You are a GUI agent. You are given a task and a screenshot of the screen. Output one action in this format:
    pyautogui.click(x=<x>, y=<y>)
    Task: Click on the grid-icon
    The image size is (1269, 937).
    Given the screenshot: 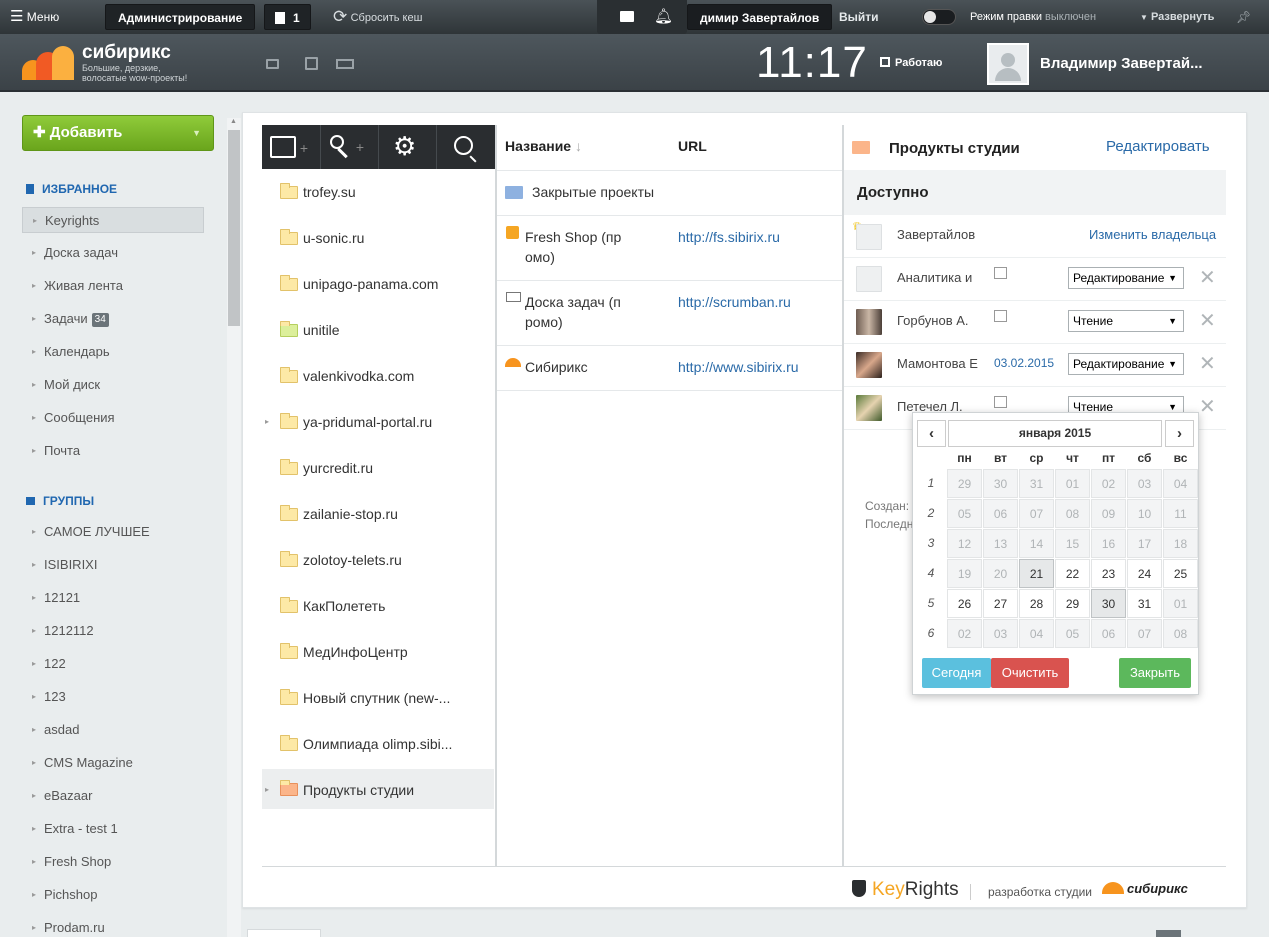 What is the action you would take?
    pyautogui.click(x=345, y=64)
    